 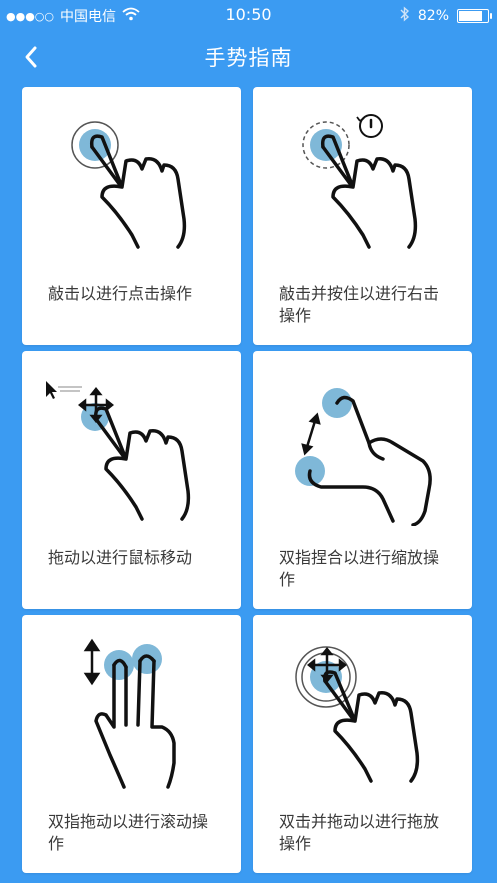 I want to click on pinch-arrow-icon, so click(x=311, y=434).